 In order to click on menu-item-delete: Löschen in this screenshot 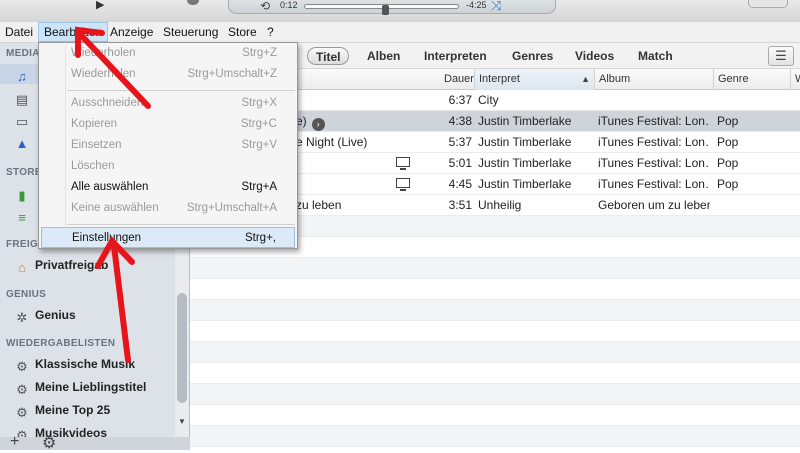, I will do `click(168, 166)`.